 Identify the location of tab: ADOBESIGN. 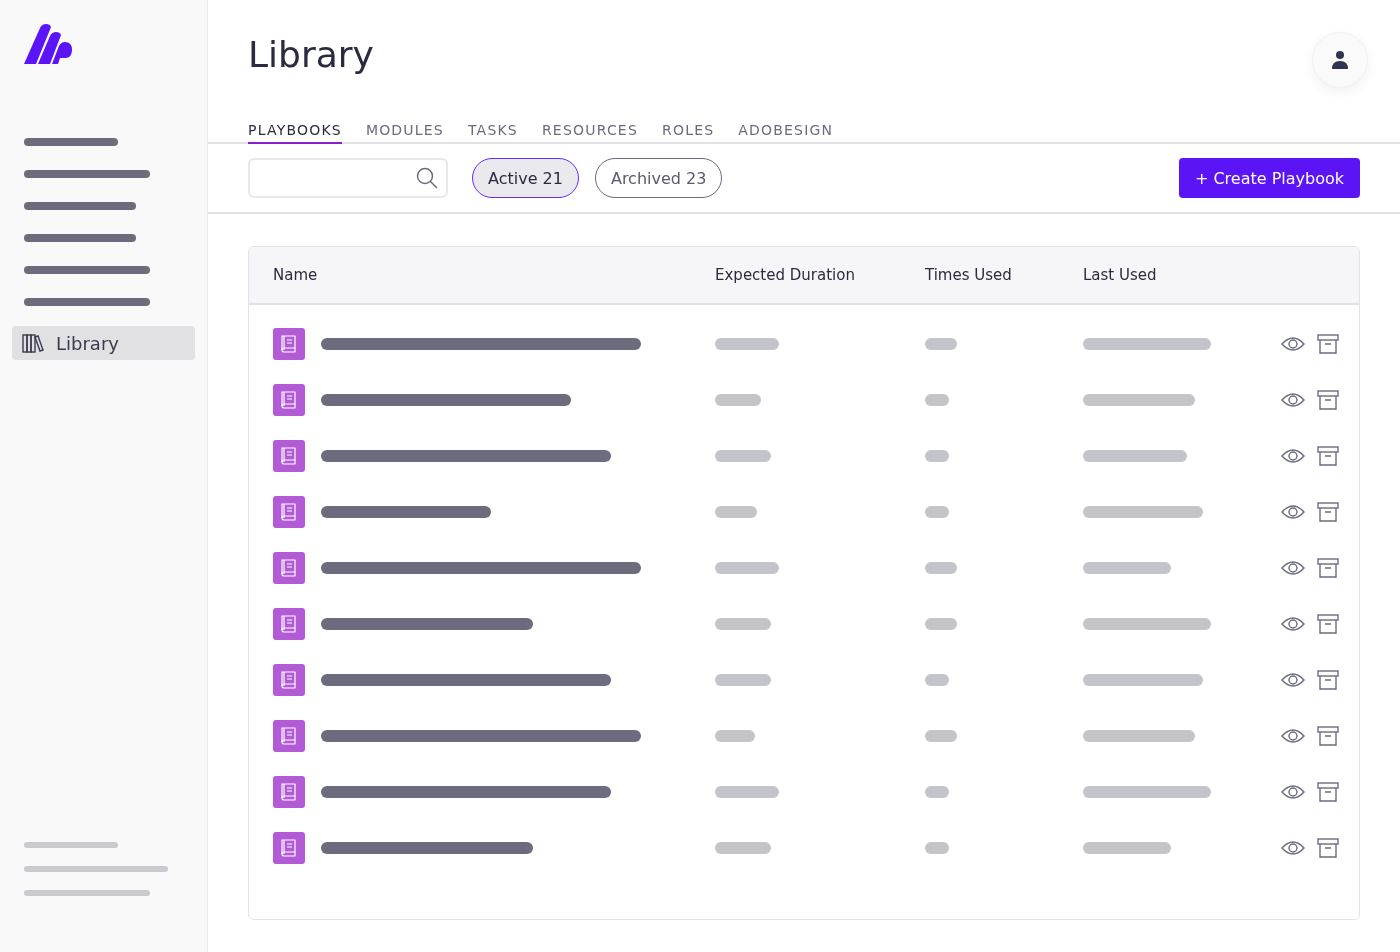
(786, 133).